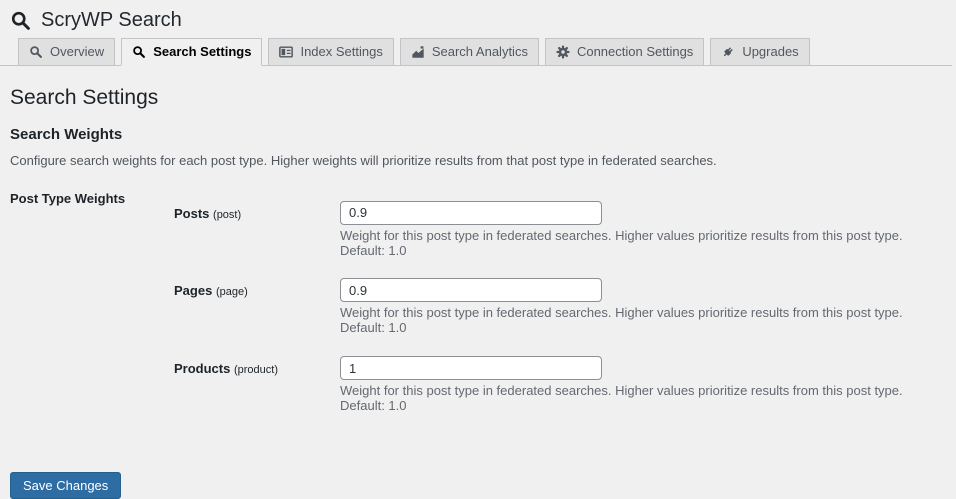 The height and width of the screenshot is (499, 956). What do you see at coordinates (563, 52) in the screenshot?
I see `gear-icon` at bounding box center [563, 52].